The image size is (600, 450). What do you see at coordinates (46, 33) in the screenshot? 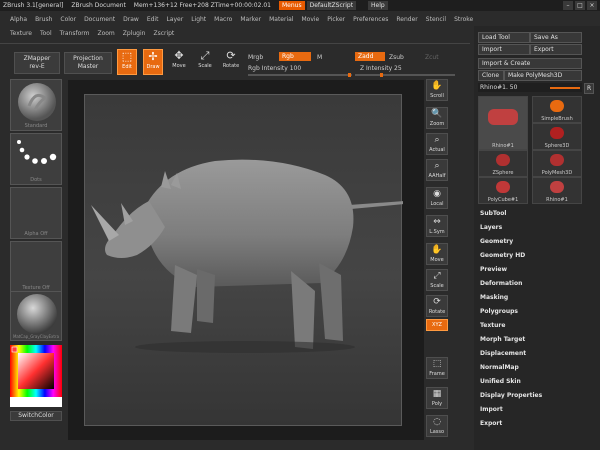
I see `menu-tool: Tool` at bounding box center [46, 33].